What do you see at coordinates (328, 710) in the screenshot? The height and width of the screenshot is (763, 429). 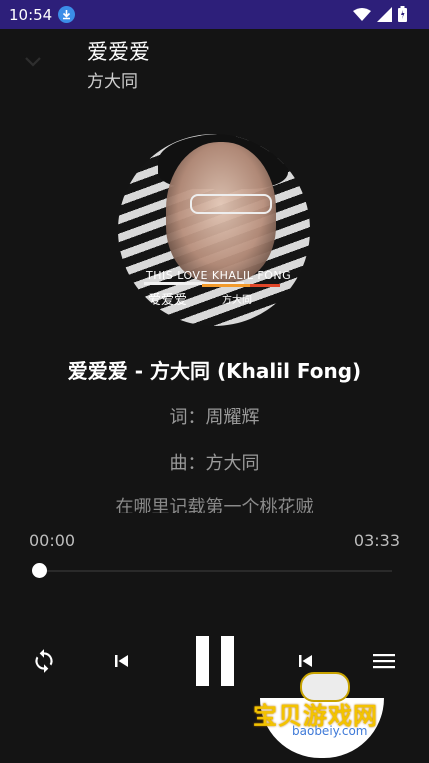 I see `watermark-logo: 宝贝游戏网 baobeiy.com` at bounding box center [328, 710].